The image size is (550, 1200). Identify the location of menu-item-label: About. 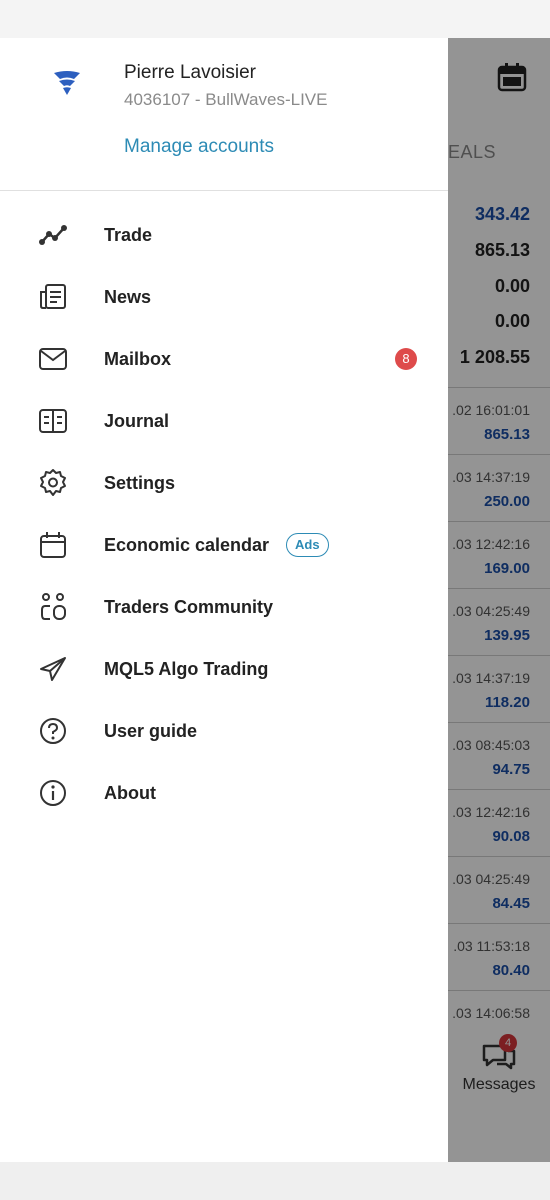
(130, 792).